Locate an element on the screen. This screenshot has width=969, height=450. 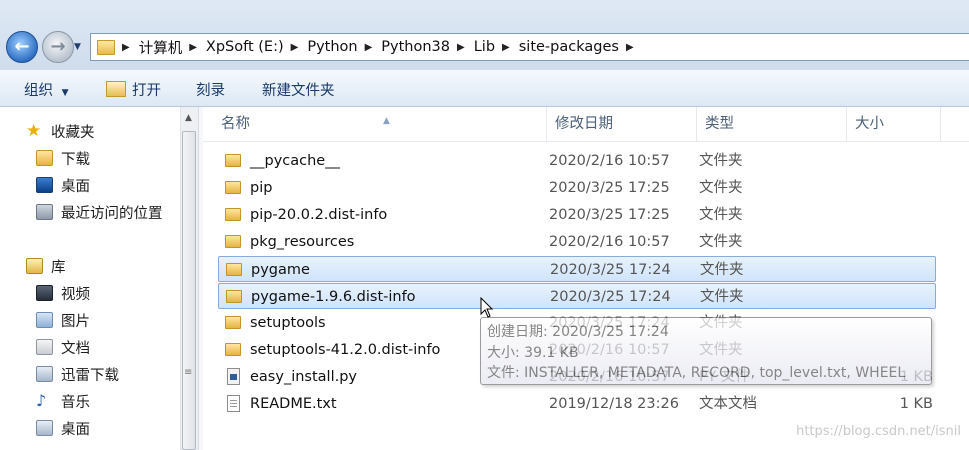
new-folder-button: 新建文件夹 is located at coordinates (298, 89).